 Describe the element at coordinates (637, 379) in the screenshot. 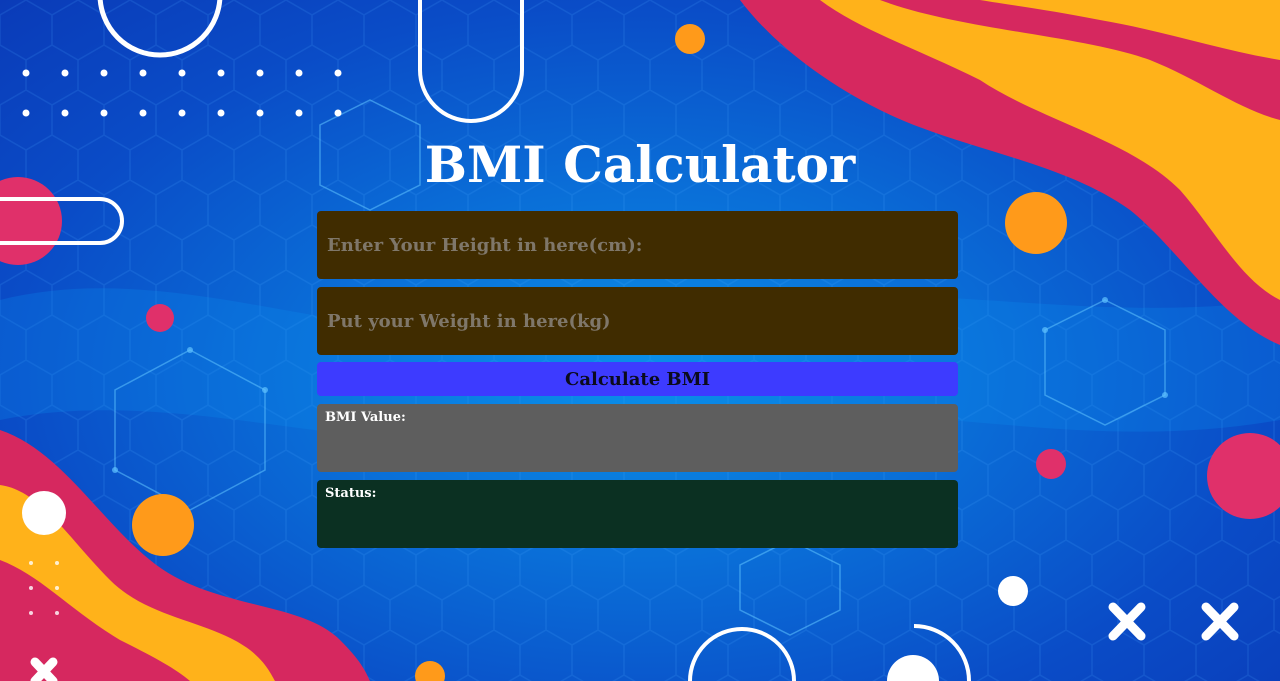

I see `calculate-bmi-button: Calculate BMI` at that location.